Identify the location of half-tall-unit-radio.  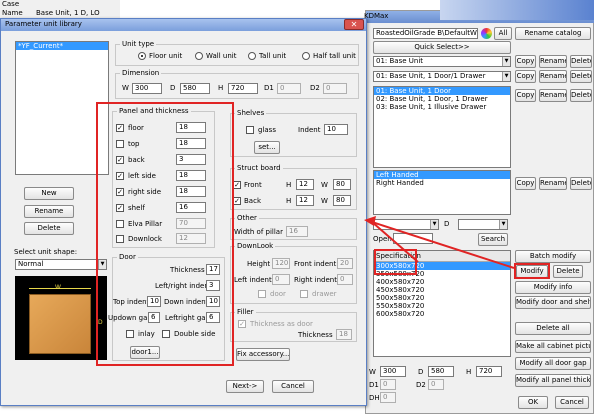
(306, 56).